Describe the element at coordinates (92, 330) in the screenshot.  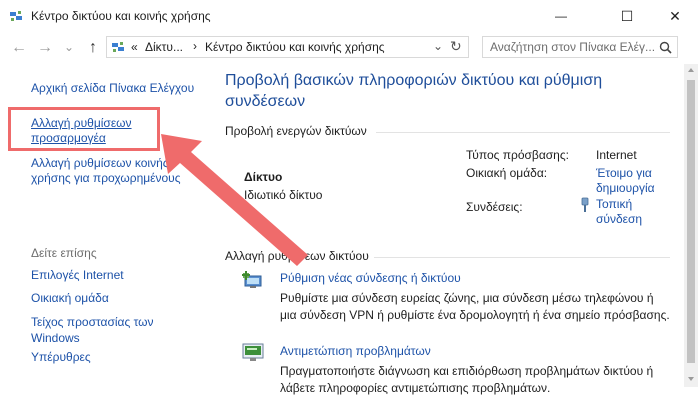
I see `sidebar-item-windows-firewall: Τείχος προστασίας των Windows` at that location.